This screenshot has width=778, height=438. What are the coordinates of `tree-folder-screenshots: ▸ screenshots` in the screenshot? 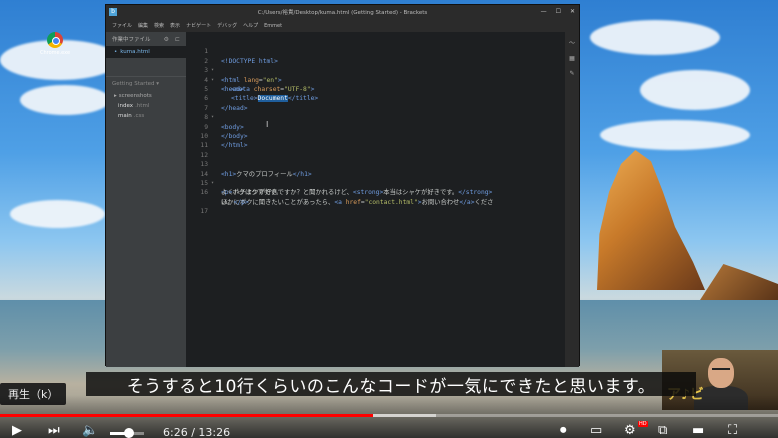 It's located at (146, 96).